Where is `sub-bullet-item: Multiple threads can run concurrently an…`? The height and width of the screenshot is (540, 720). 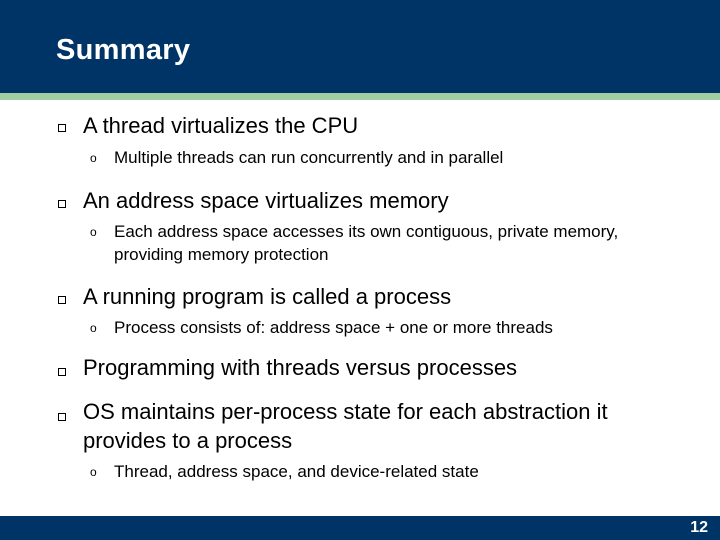
sub-bullet-item: Multiple threads can run concurrently an… is located at coordinates (309, 157).